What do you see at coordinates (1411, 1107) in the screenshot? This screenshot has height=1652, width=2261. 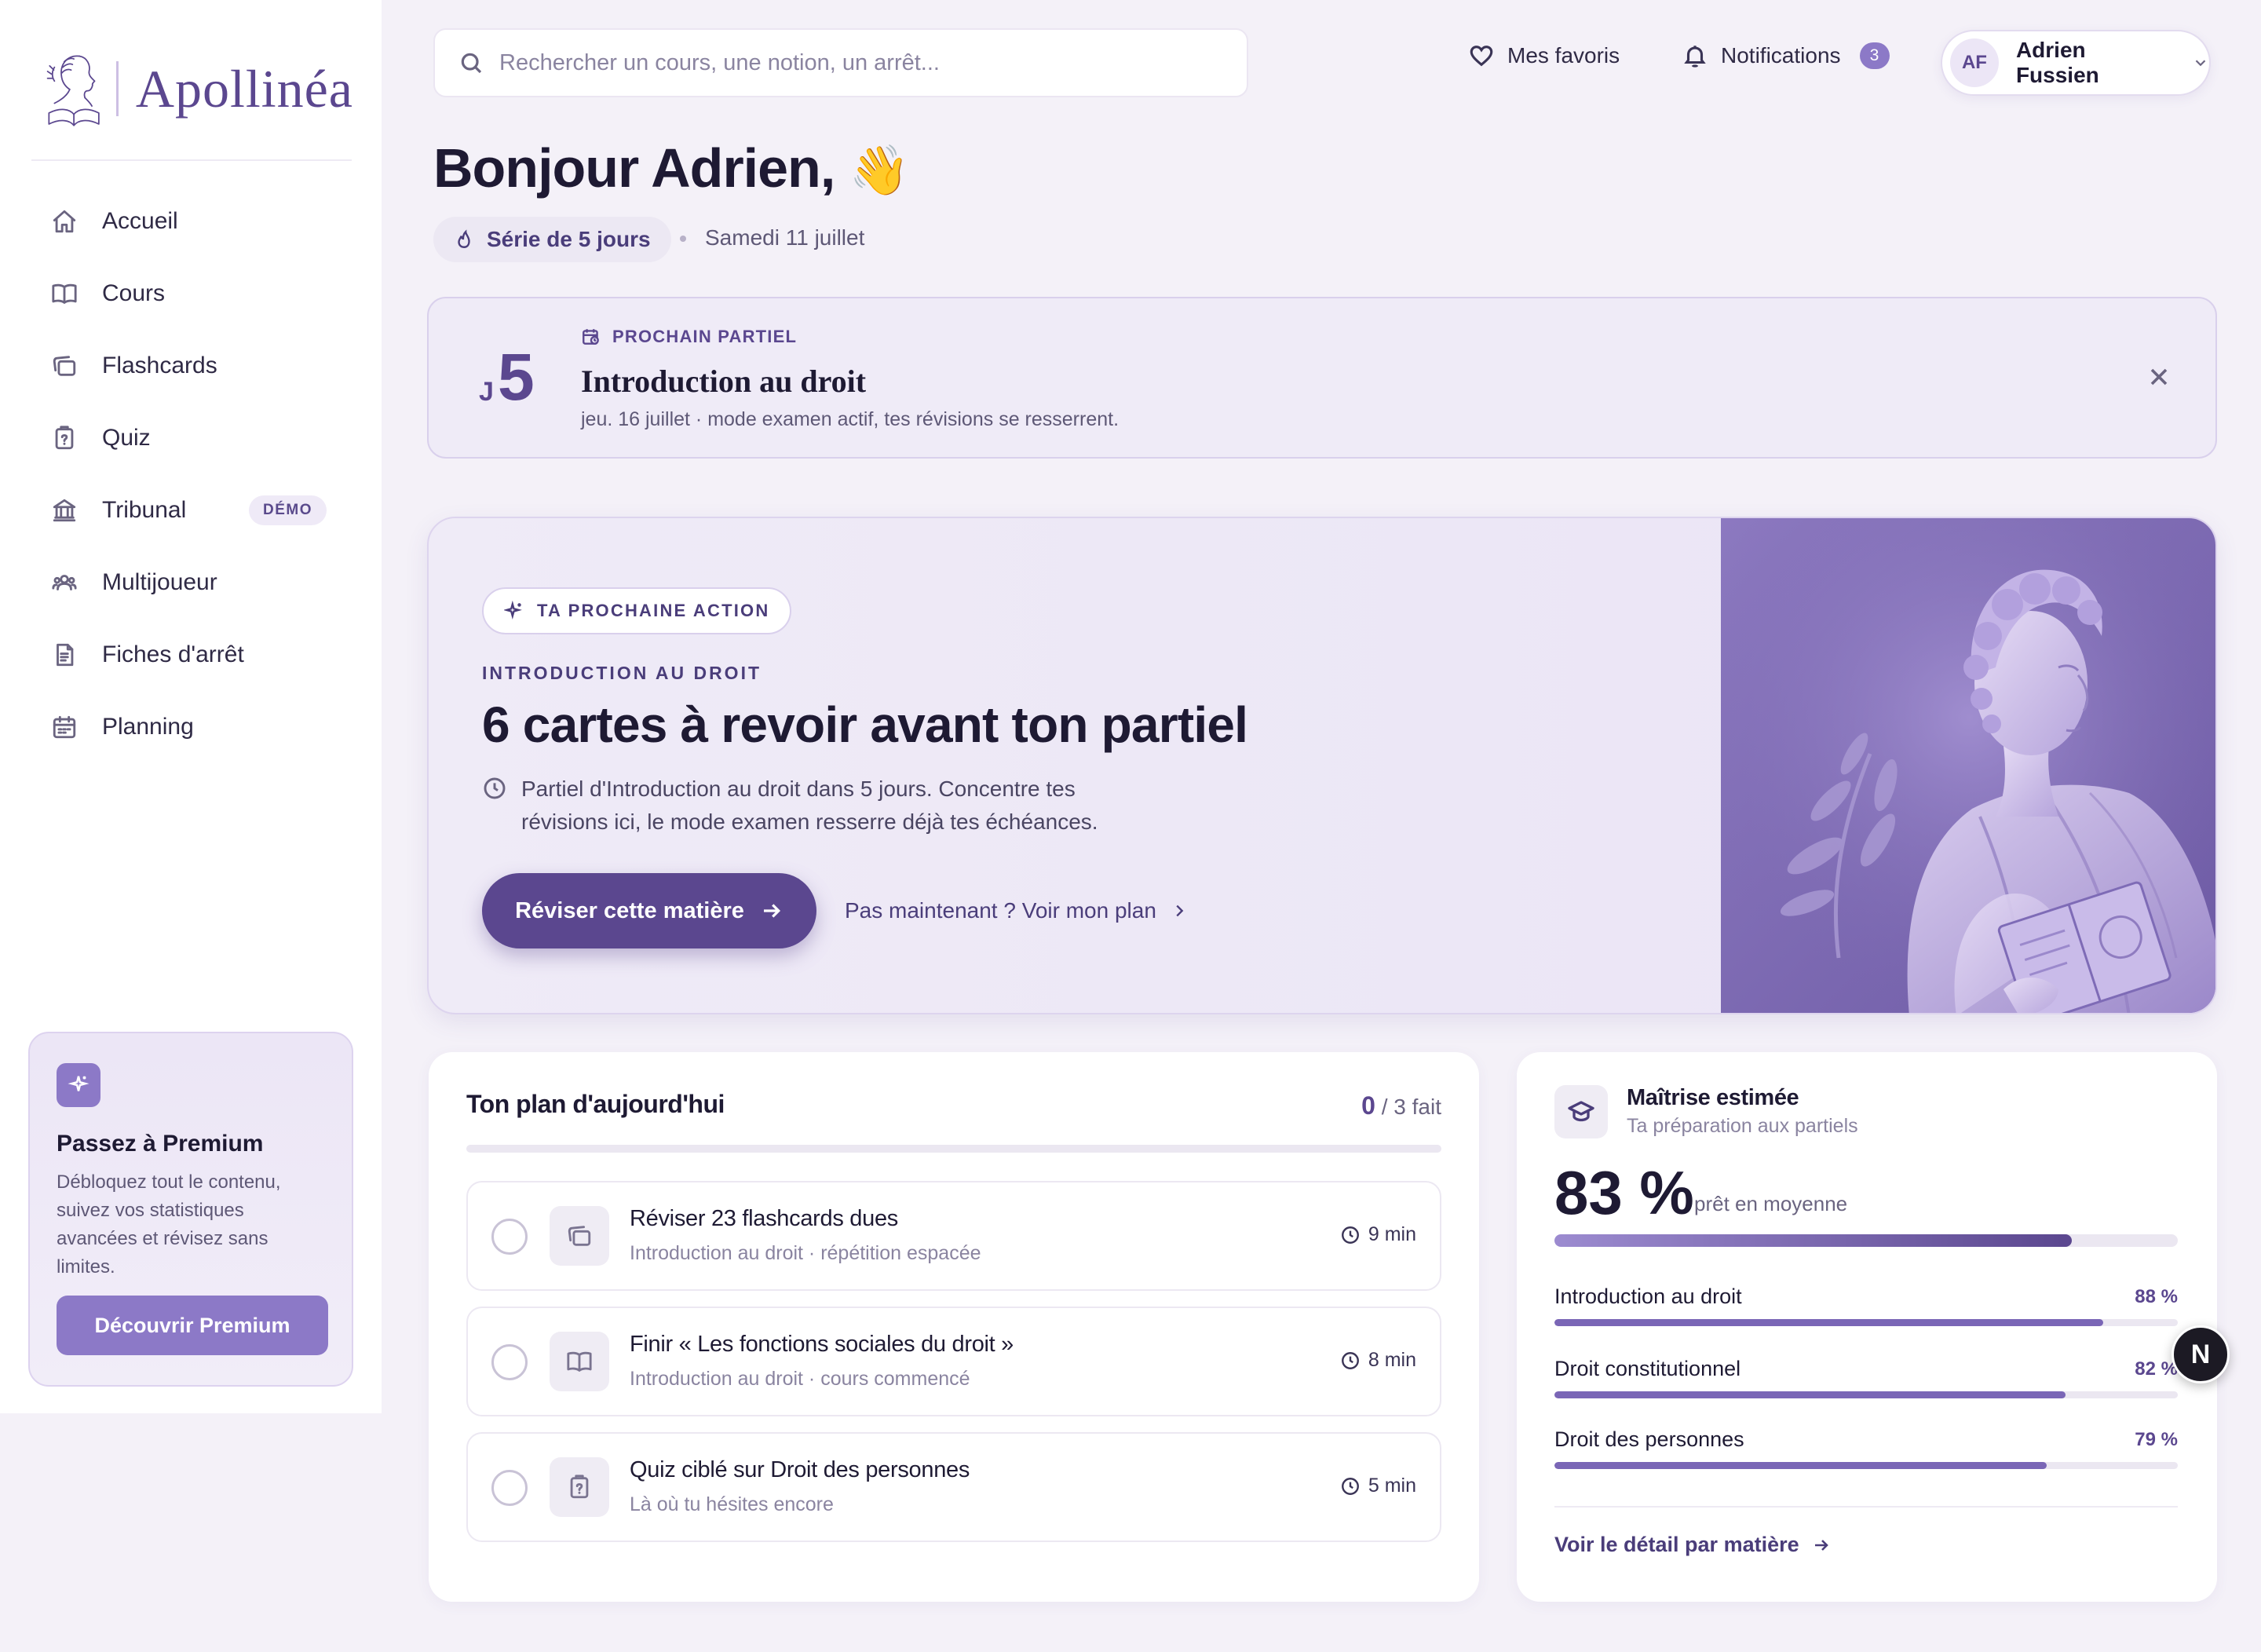 I see `total-label: / 3 fait` at bounding box center [1411, 1107].